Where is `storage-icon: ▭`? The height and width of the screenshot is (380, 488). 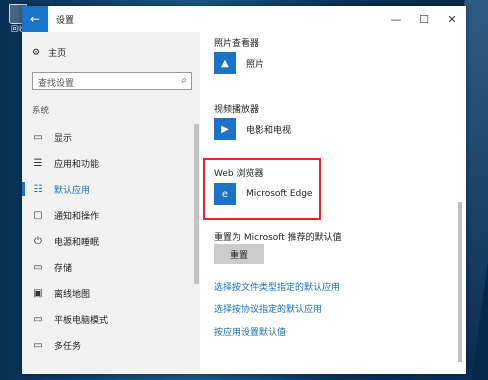 storage-icon: ▭ is located at coordinates (38, 267).